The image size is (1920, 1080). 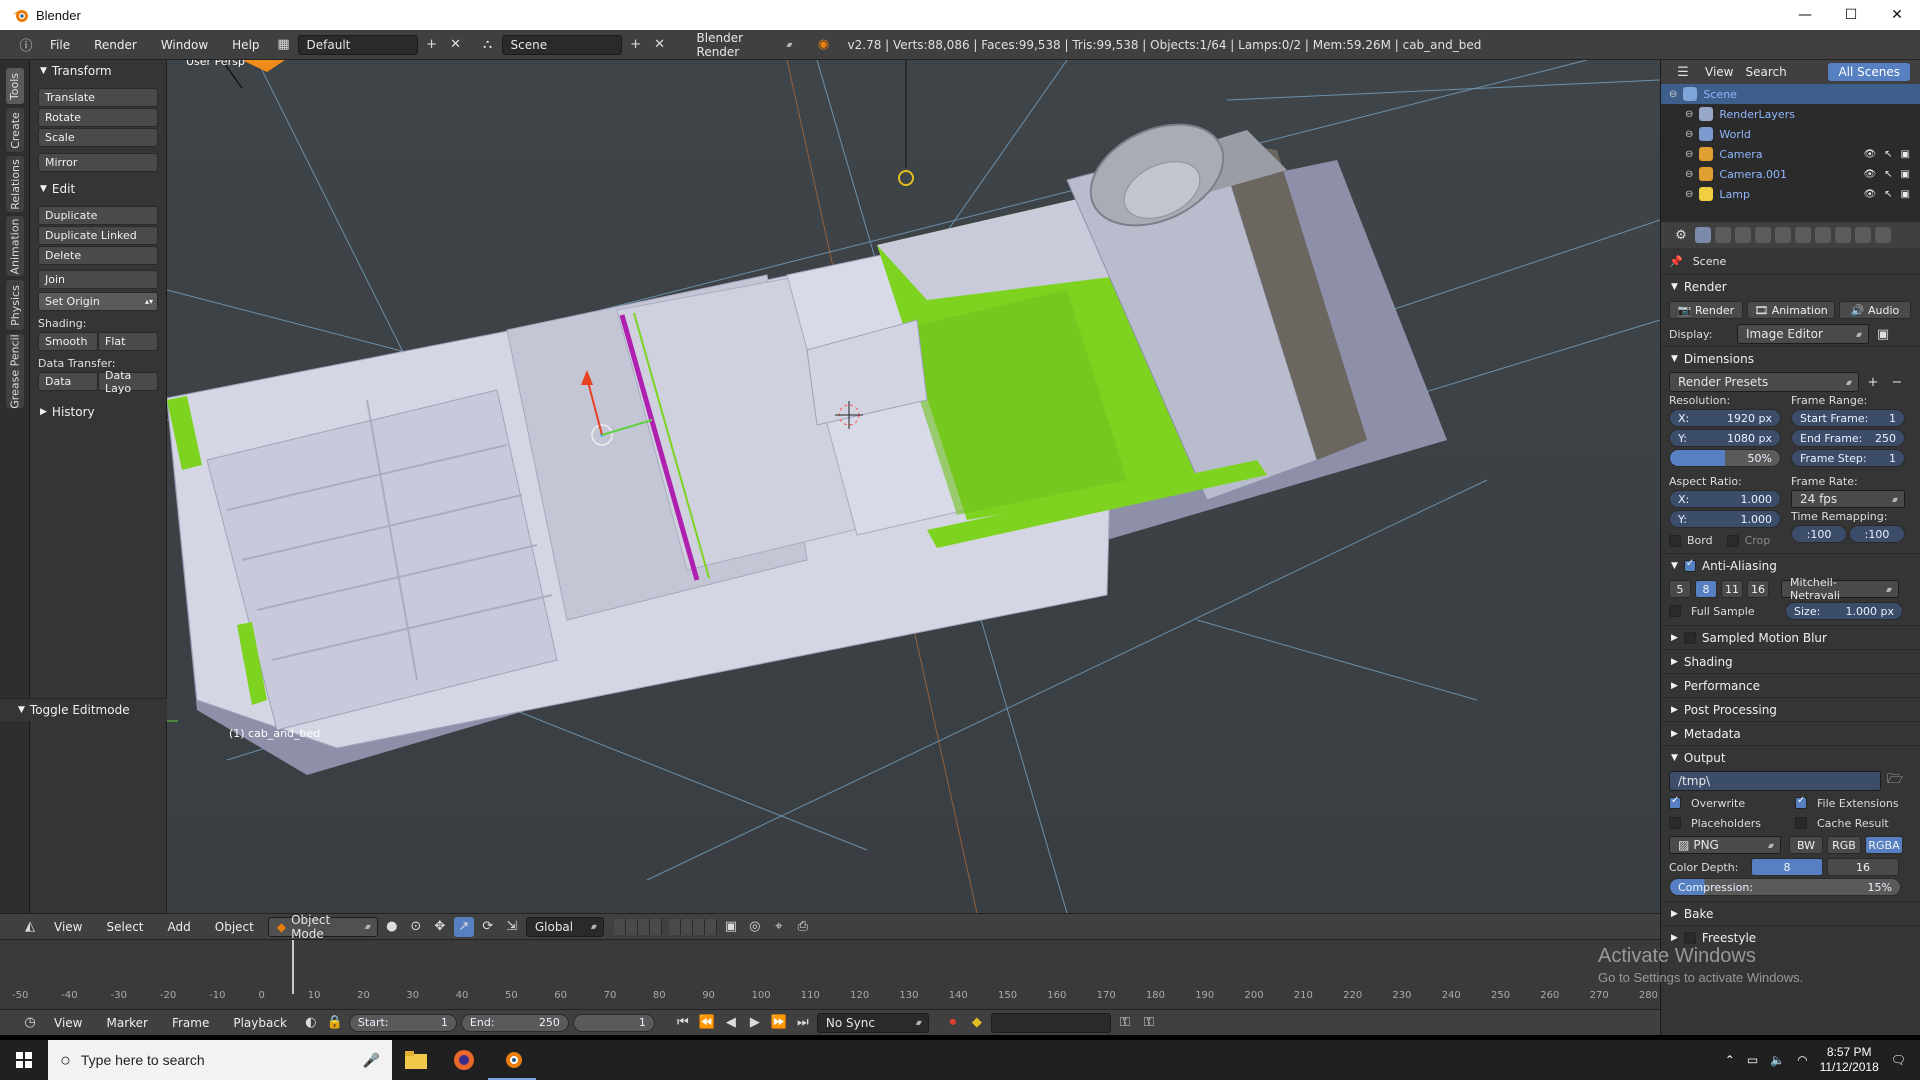 What do you see at coordinates (1819, 534) in the screenshot?
I see `remap-old-field: :100` at bounding box center [1819, 534].